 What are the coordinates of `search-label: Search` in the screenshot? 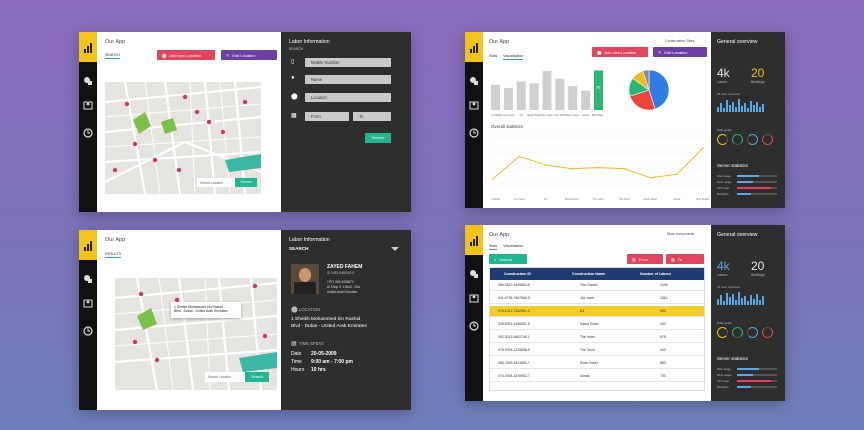 It's located at (505, 259).